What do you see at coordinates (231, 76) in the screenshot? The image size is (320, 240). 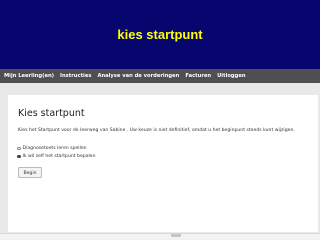 I see `nav-item-uitloggen: Uitloggen` at bounding box center [231, 76].